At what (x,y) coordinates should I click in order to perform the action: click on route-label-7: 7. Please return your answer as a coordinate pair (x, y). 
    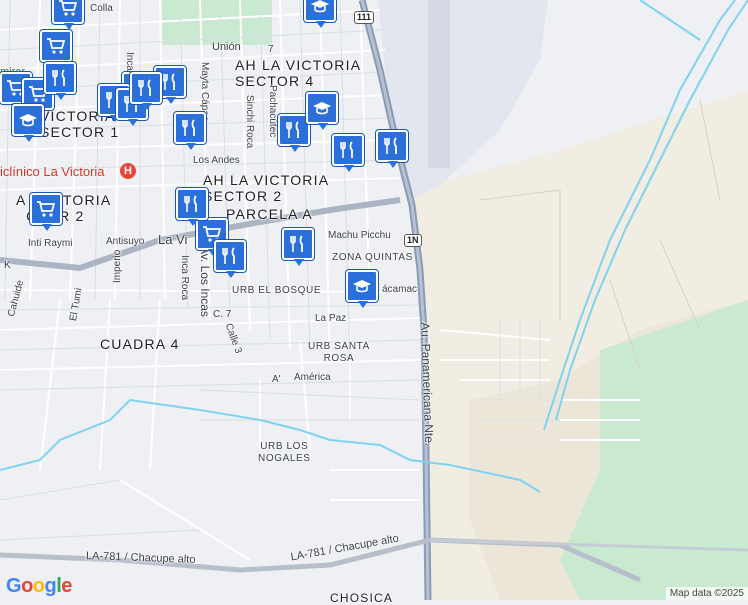
    Looking at the image, I should click on (271, 49).